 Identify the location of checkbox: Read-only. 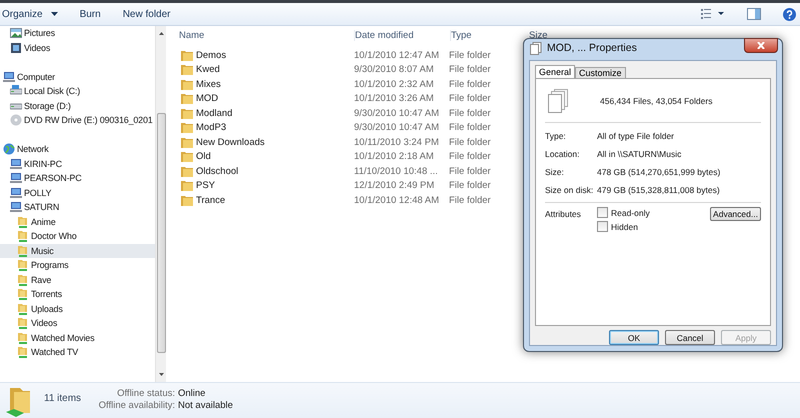
(623, 212).